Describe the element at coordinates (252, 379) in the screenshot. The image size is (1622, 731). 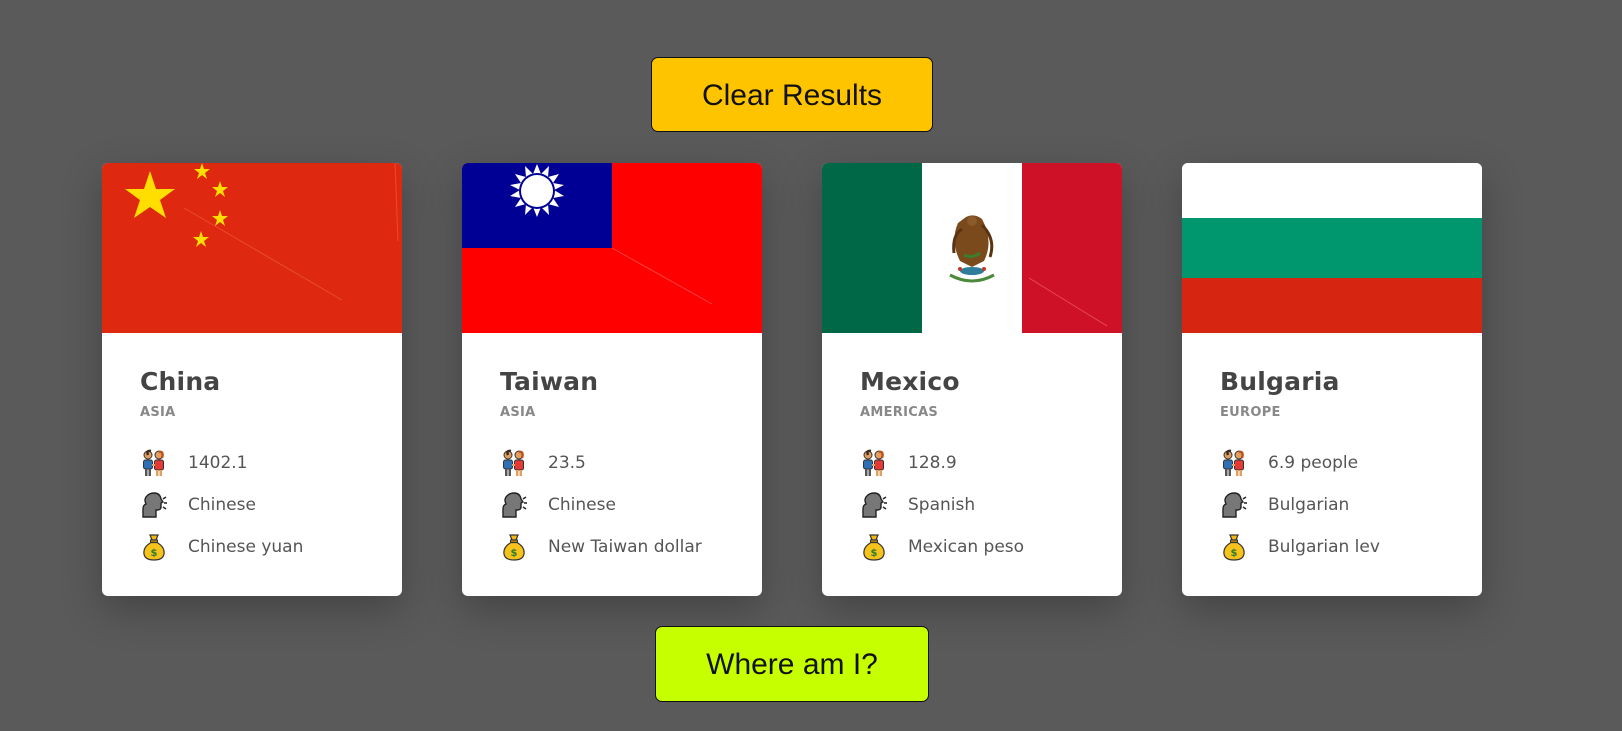
I see `country-card-china: China ASIA 1402.1 Chinese $ Chinese yuan` at that location.